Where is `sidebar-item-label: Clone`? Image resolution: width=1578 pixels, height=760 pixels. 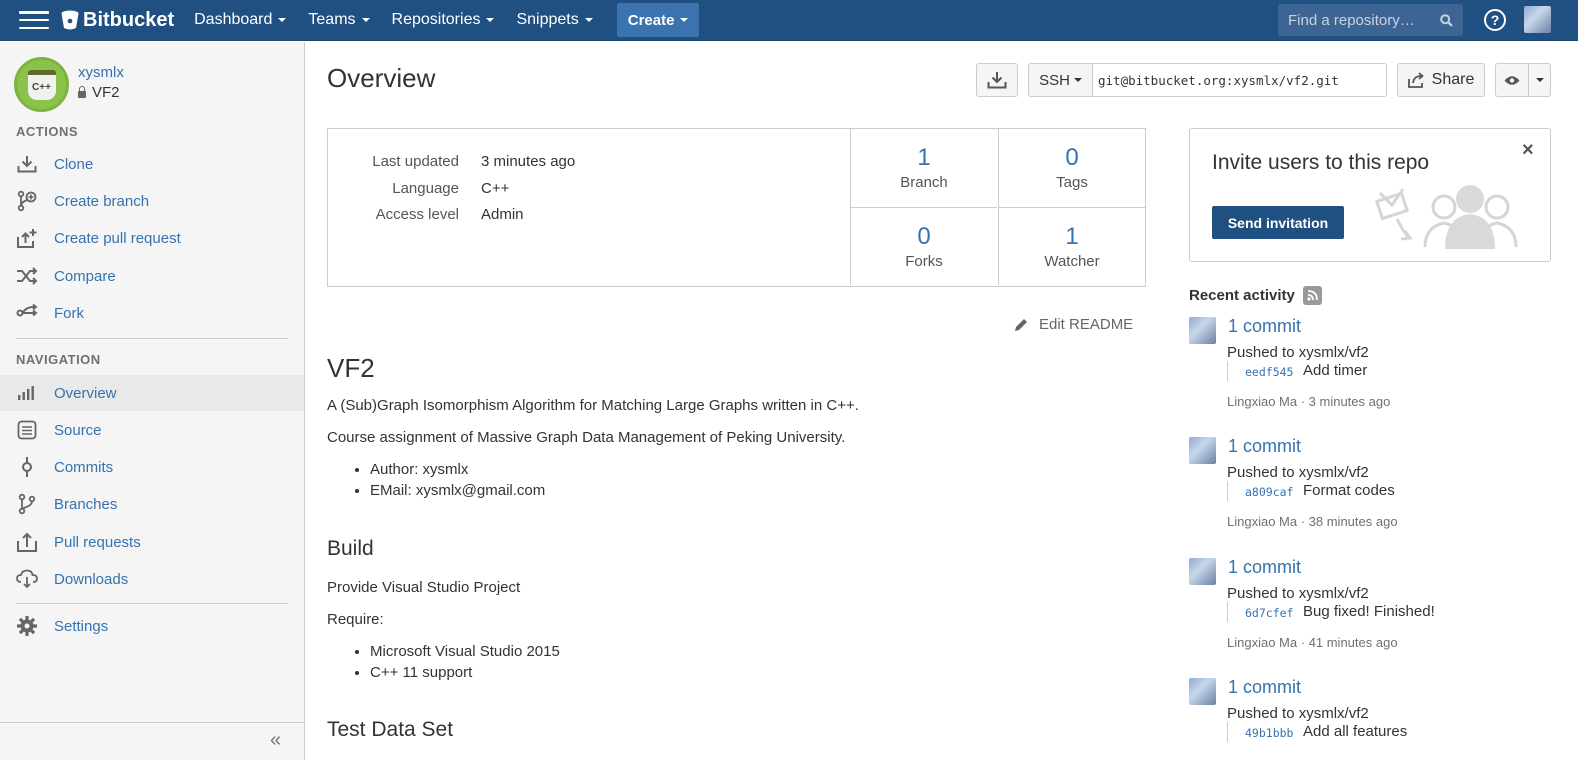 sidebar-item-label: Clone is located at coordinates (74, 164).